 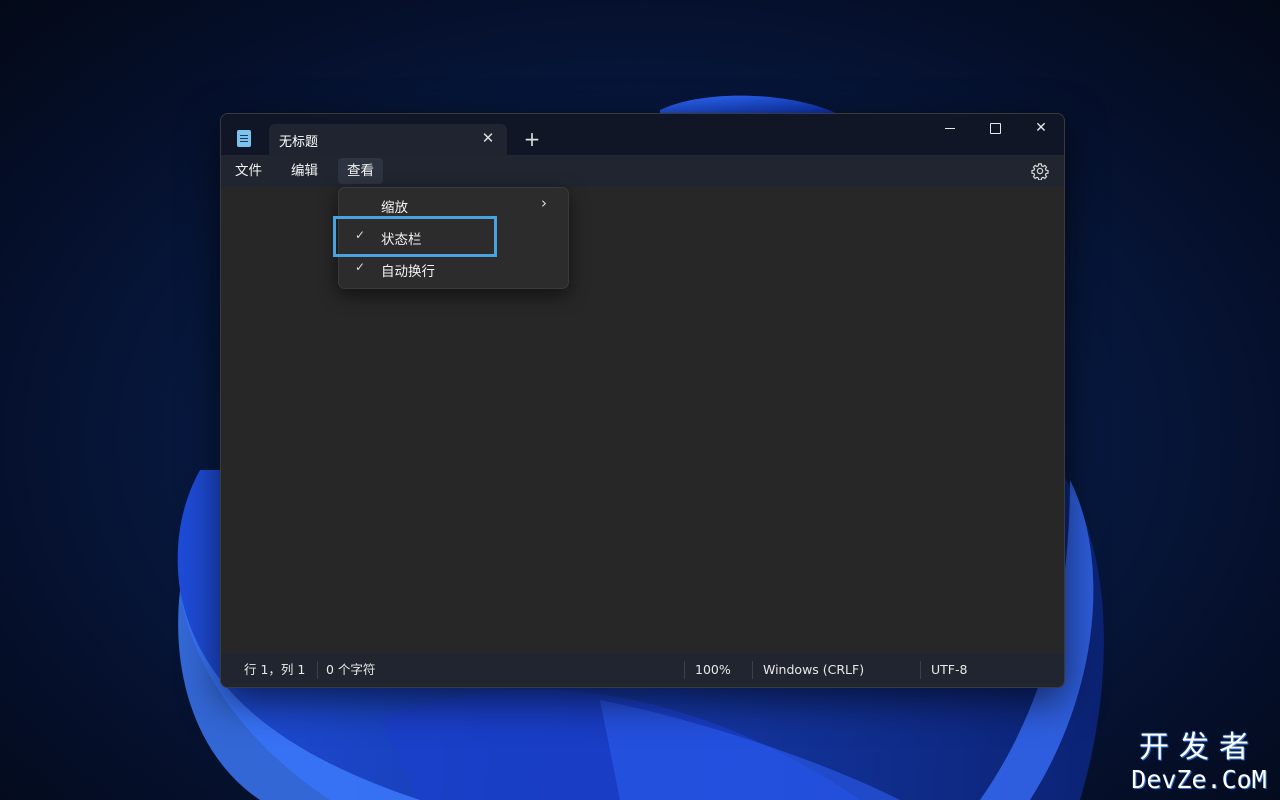 What do you see at coordinates (642, 134) in the screenshot?
I see `title-bar: 无标题 ✕ + ✕` at bounding box center [642, 134].